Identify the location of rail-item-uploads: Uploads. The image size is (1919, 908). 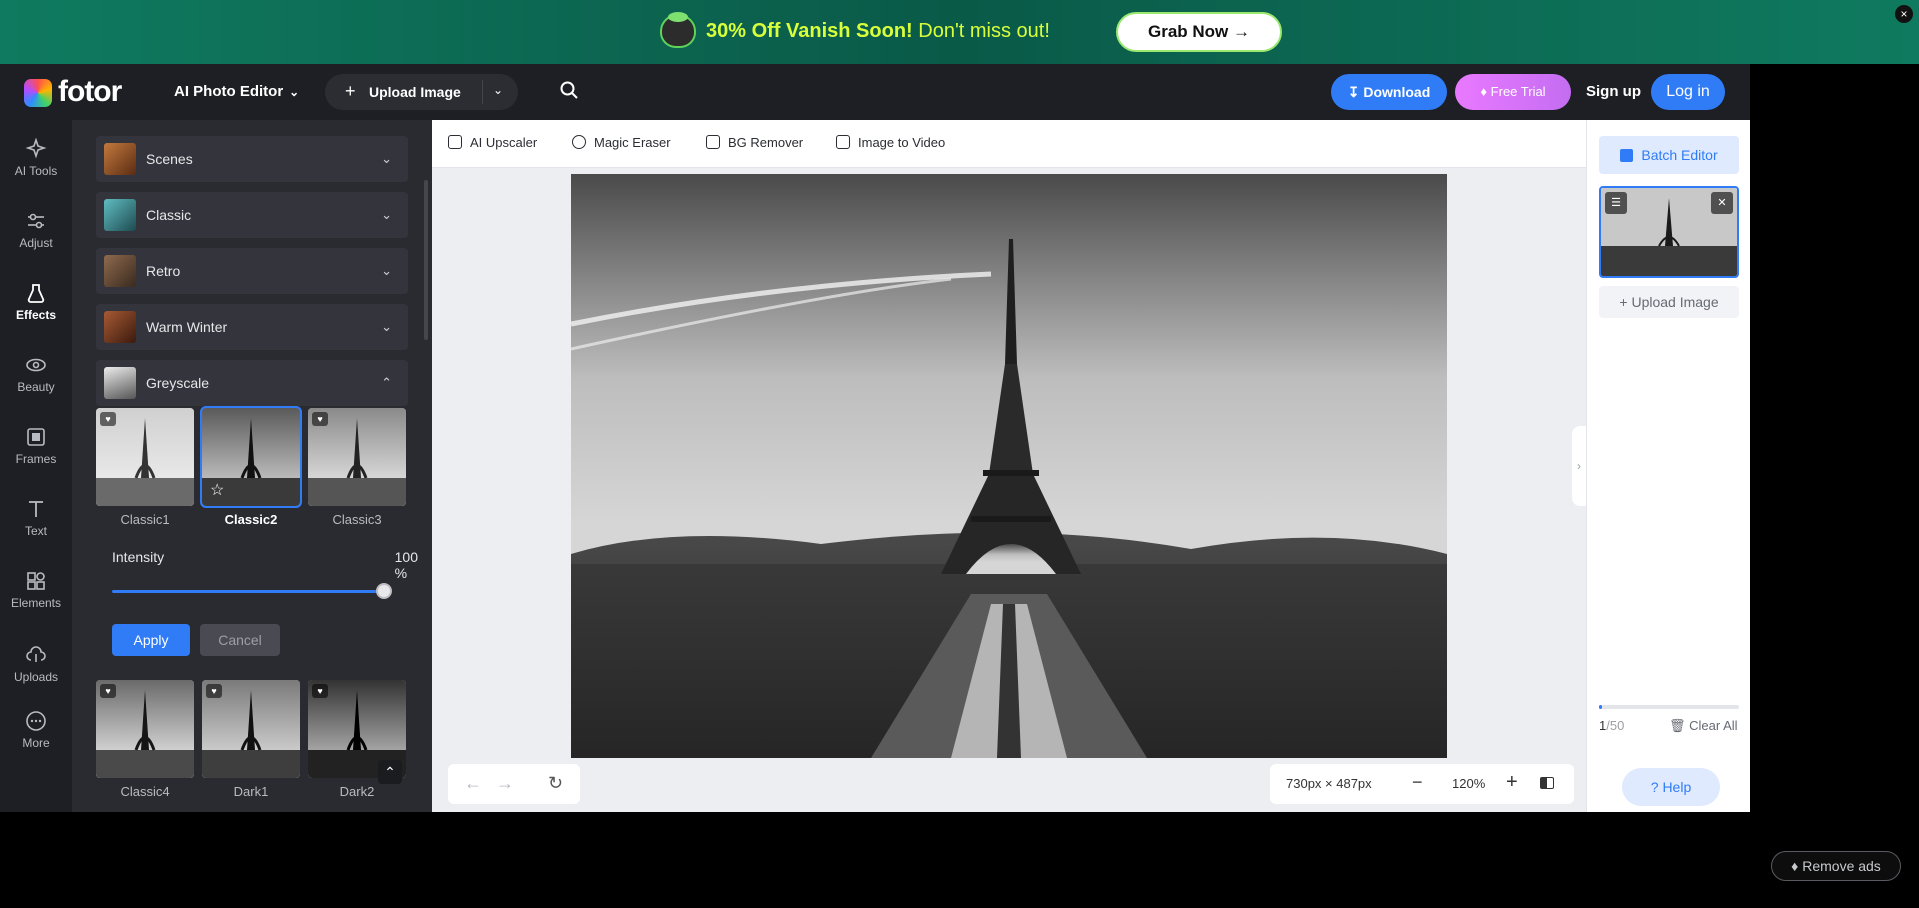
(36, 666).